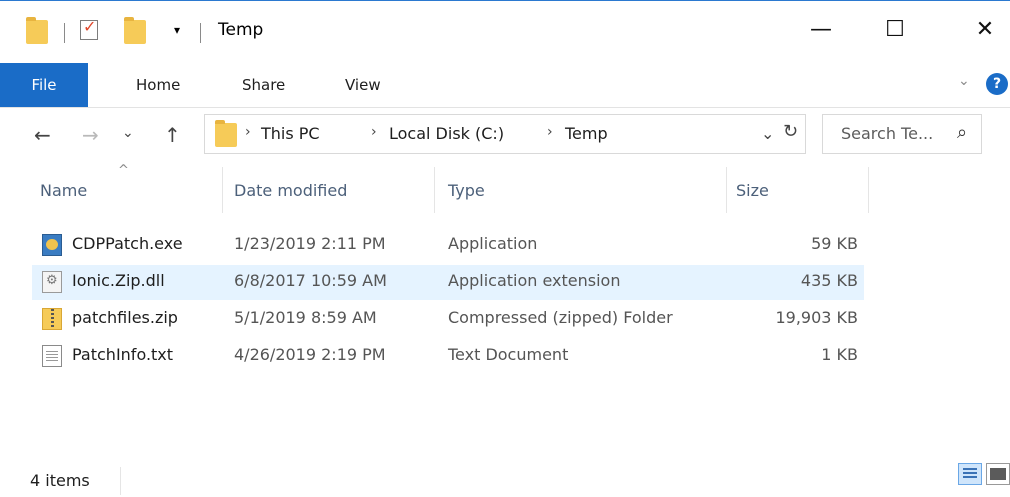  Describe the element at coordinates (310, 243) in the screenshot. I see `file-date: 1/23/2019 2:11 PM` at that location.